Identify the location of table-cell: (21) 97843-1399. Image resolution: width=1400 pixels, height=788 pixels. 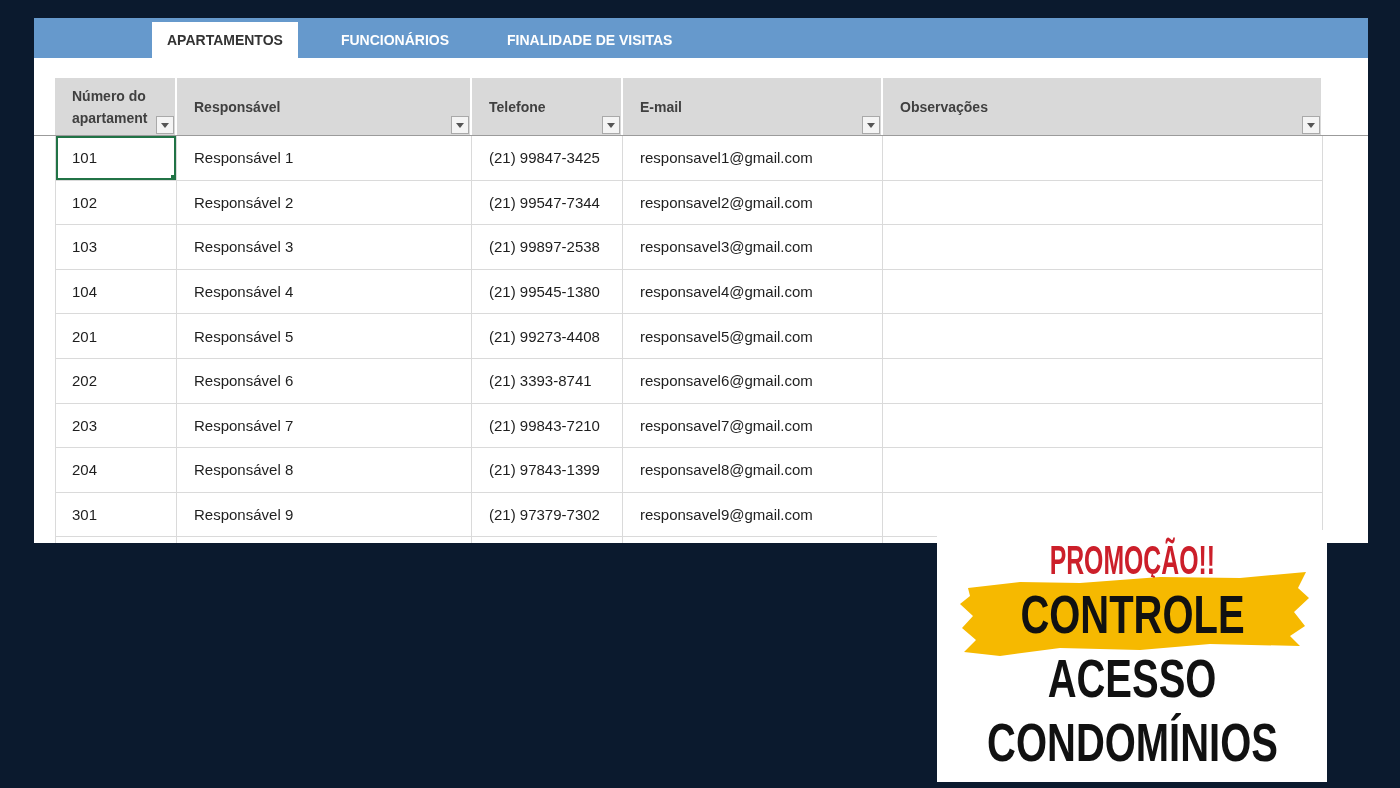
(547, 470).